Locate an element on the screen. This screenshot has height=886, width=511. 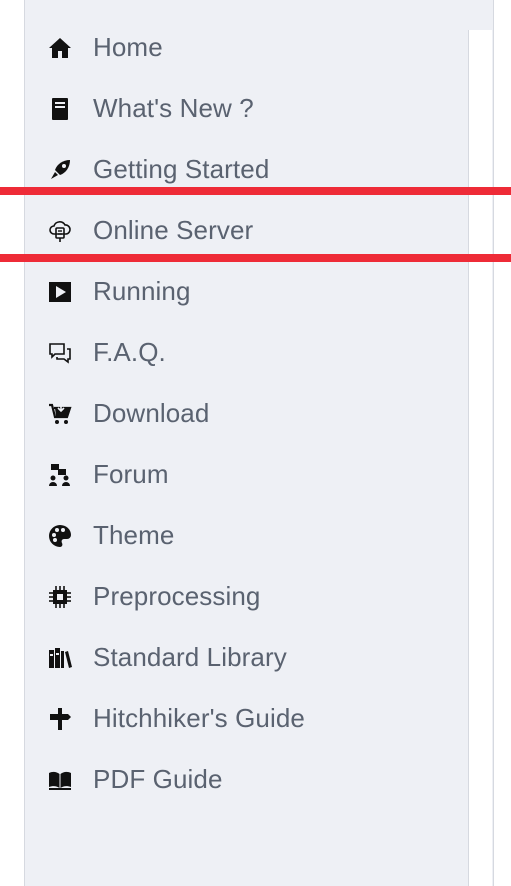
rocket-icon is located at coordinates (60, 170).